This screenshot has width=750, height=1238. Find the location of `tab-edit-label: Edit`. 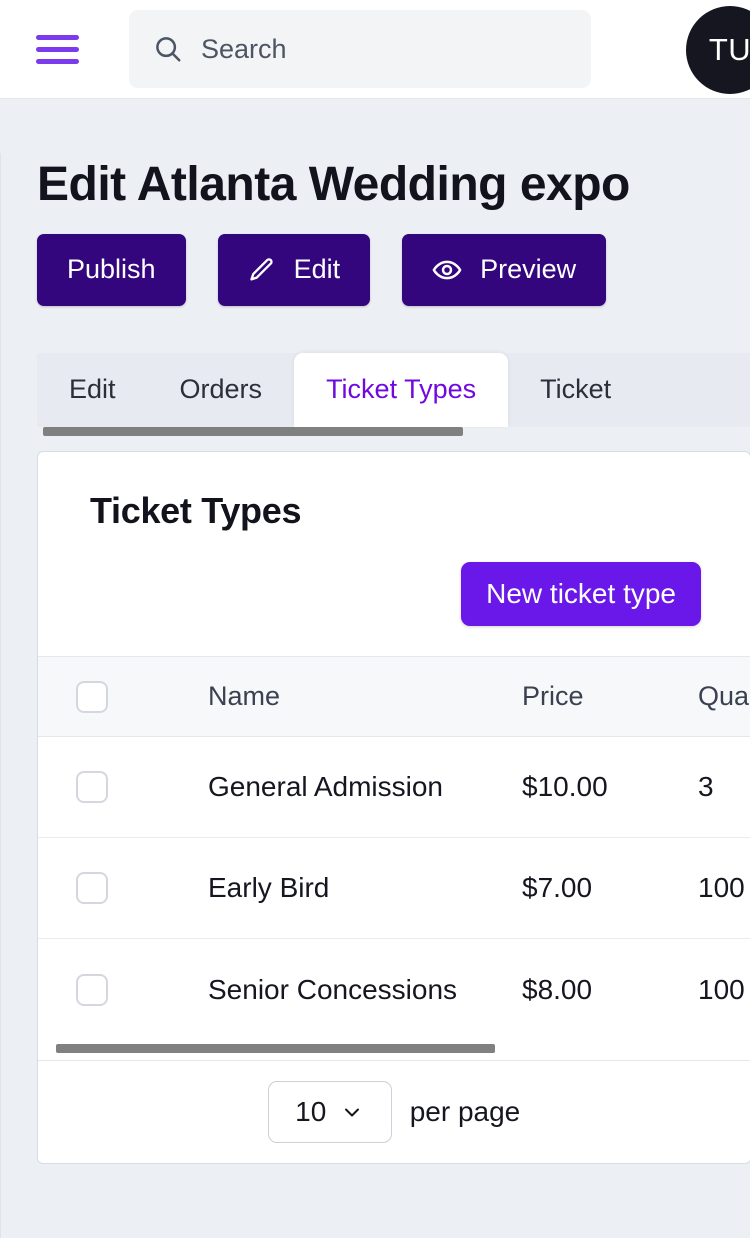

tab-edit-label: Edit is located at coordinates (92, 389).